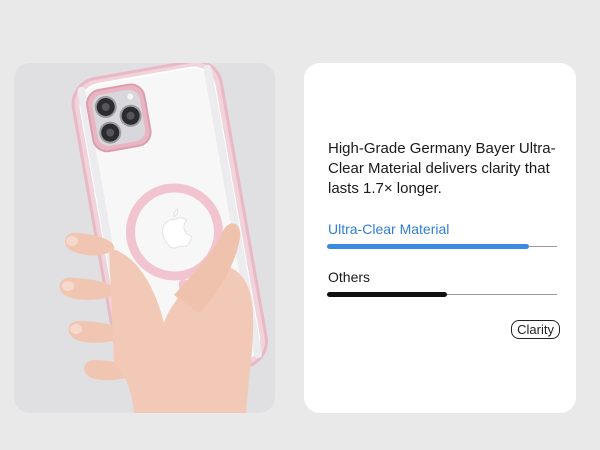 The width and height of the screenshot is (600, 450). What do you see at coordinates (535, 329) in the screenshot?
I see `clarity-tag: Clarity` at bounding box center [535, 329].